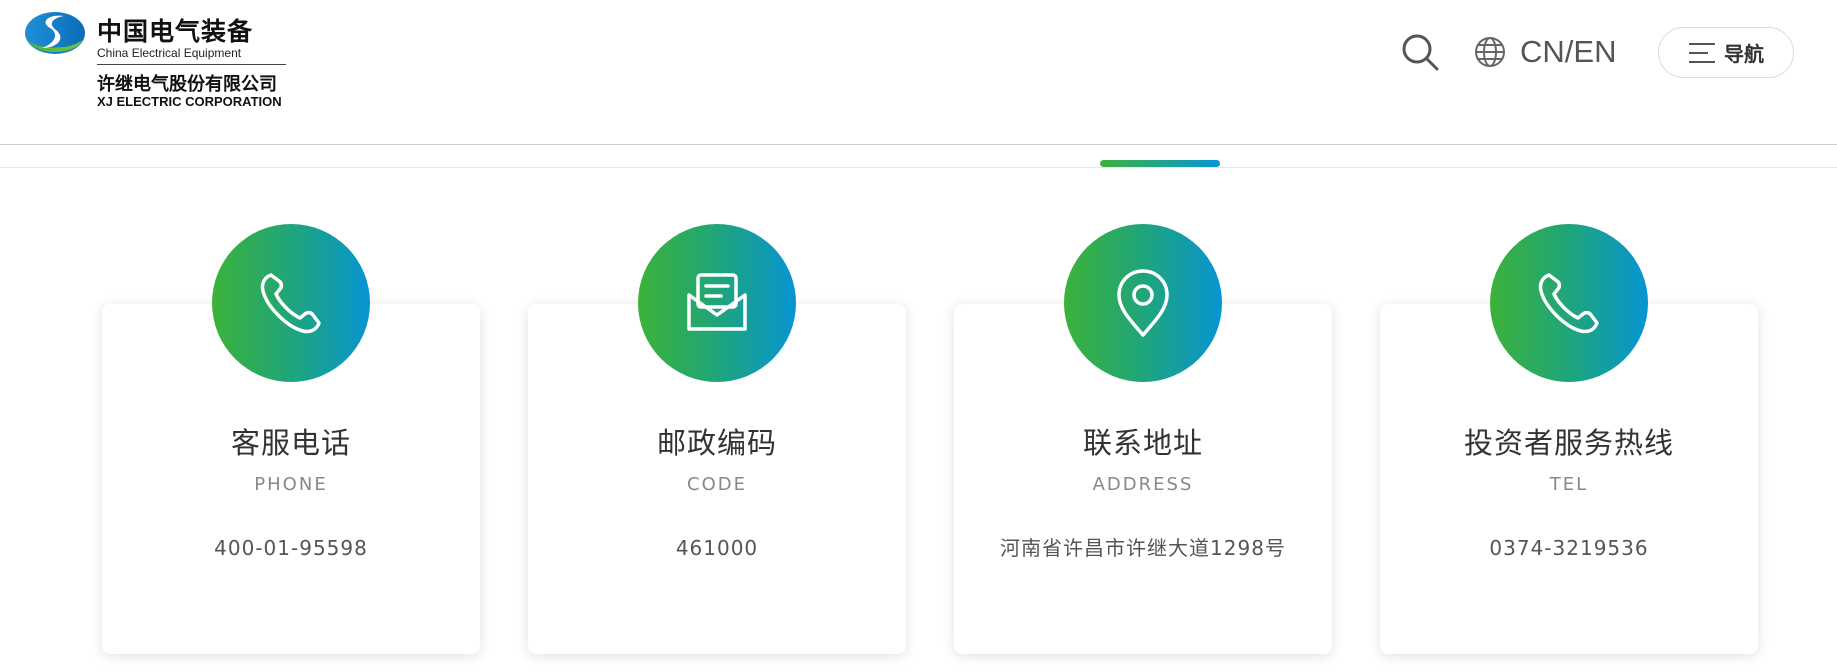  I want to click on nav-menu-button: 导航, so click(1726, 52).